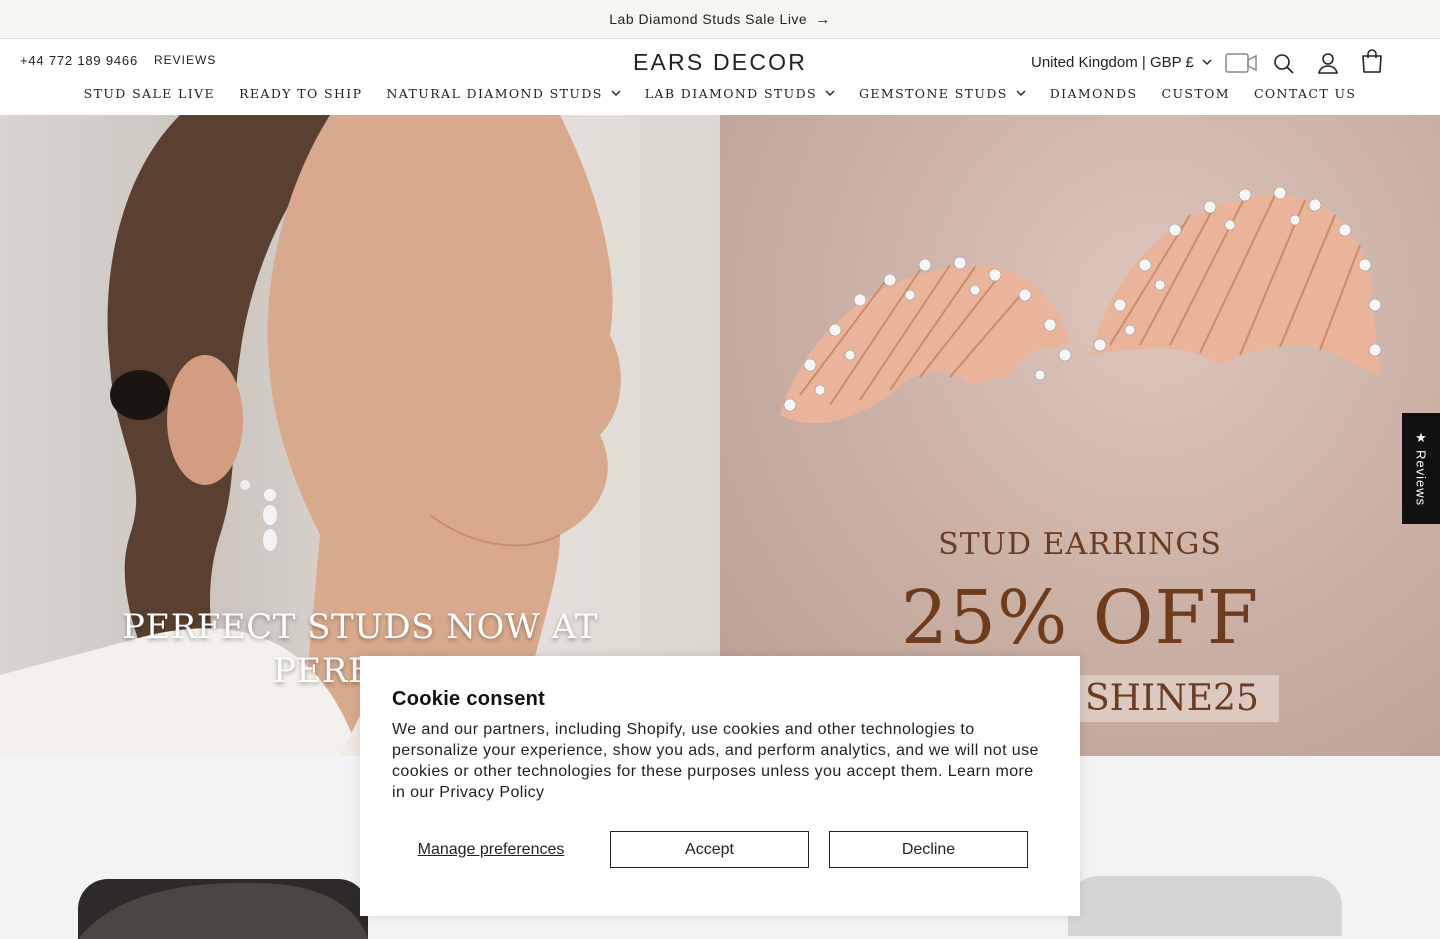  I want to click on decline-button: Decline, so click(928, 849).